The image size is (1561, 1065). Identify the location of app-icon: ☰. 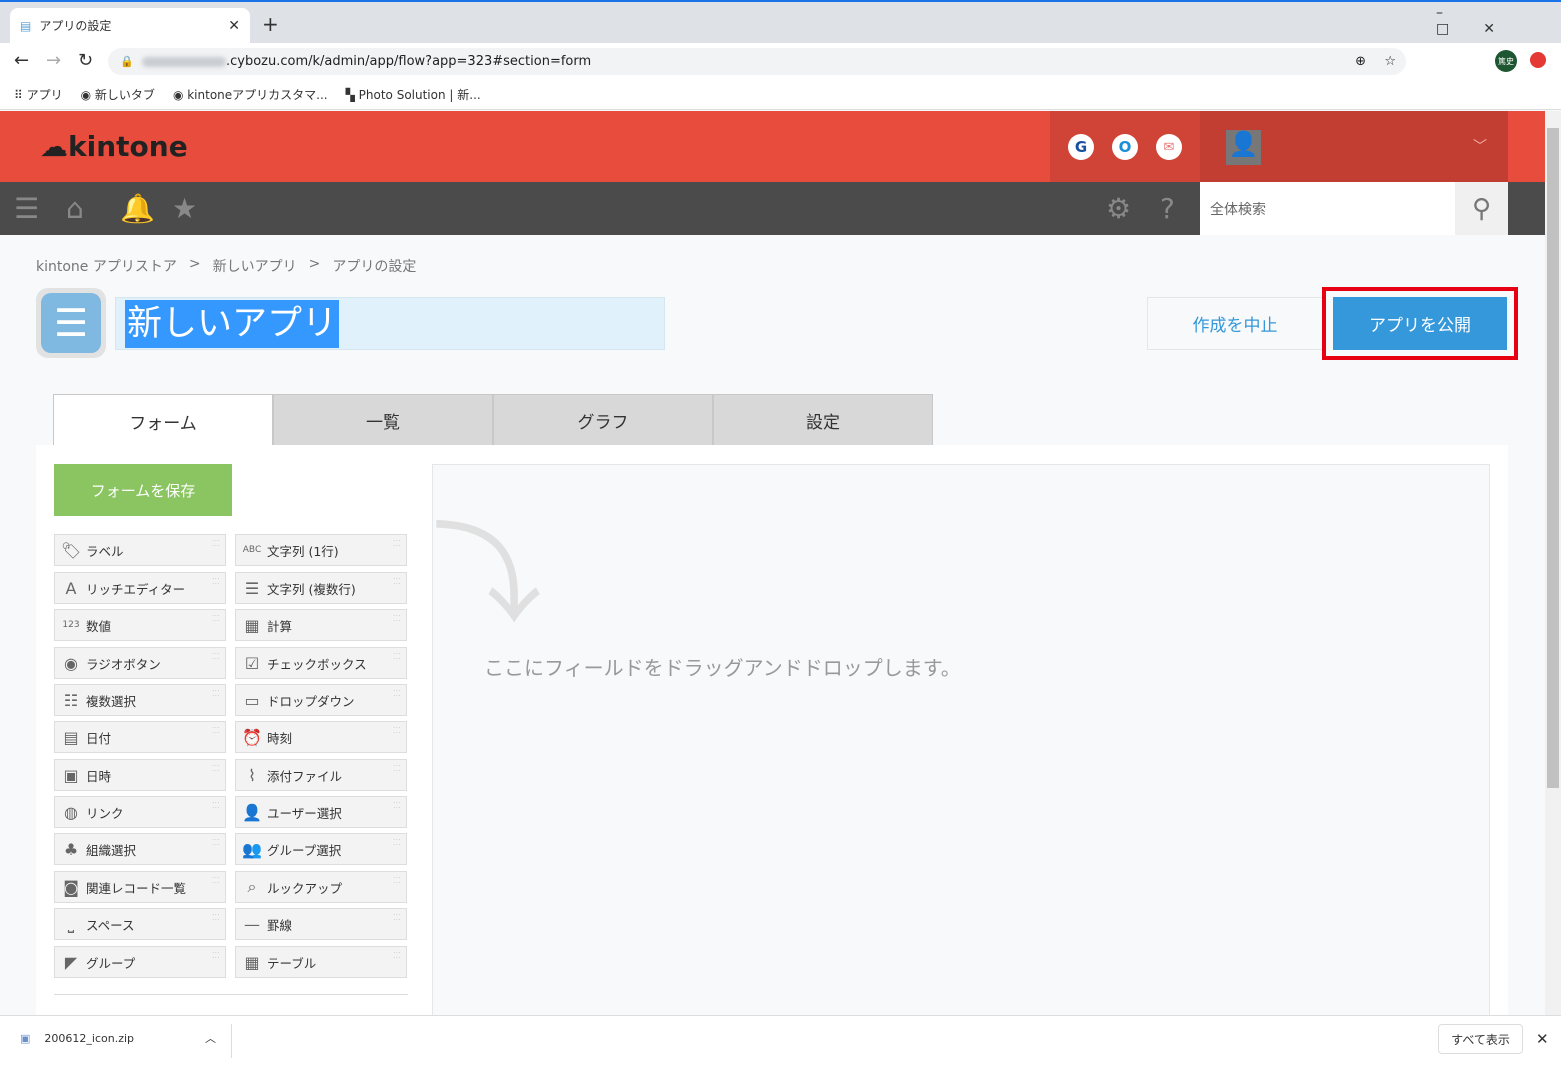
(71, 323).